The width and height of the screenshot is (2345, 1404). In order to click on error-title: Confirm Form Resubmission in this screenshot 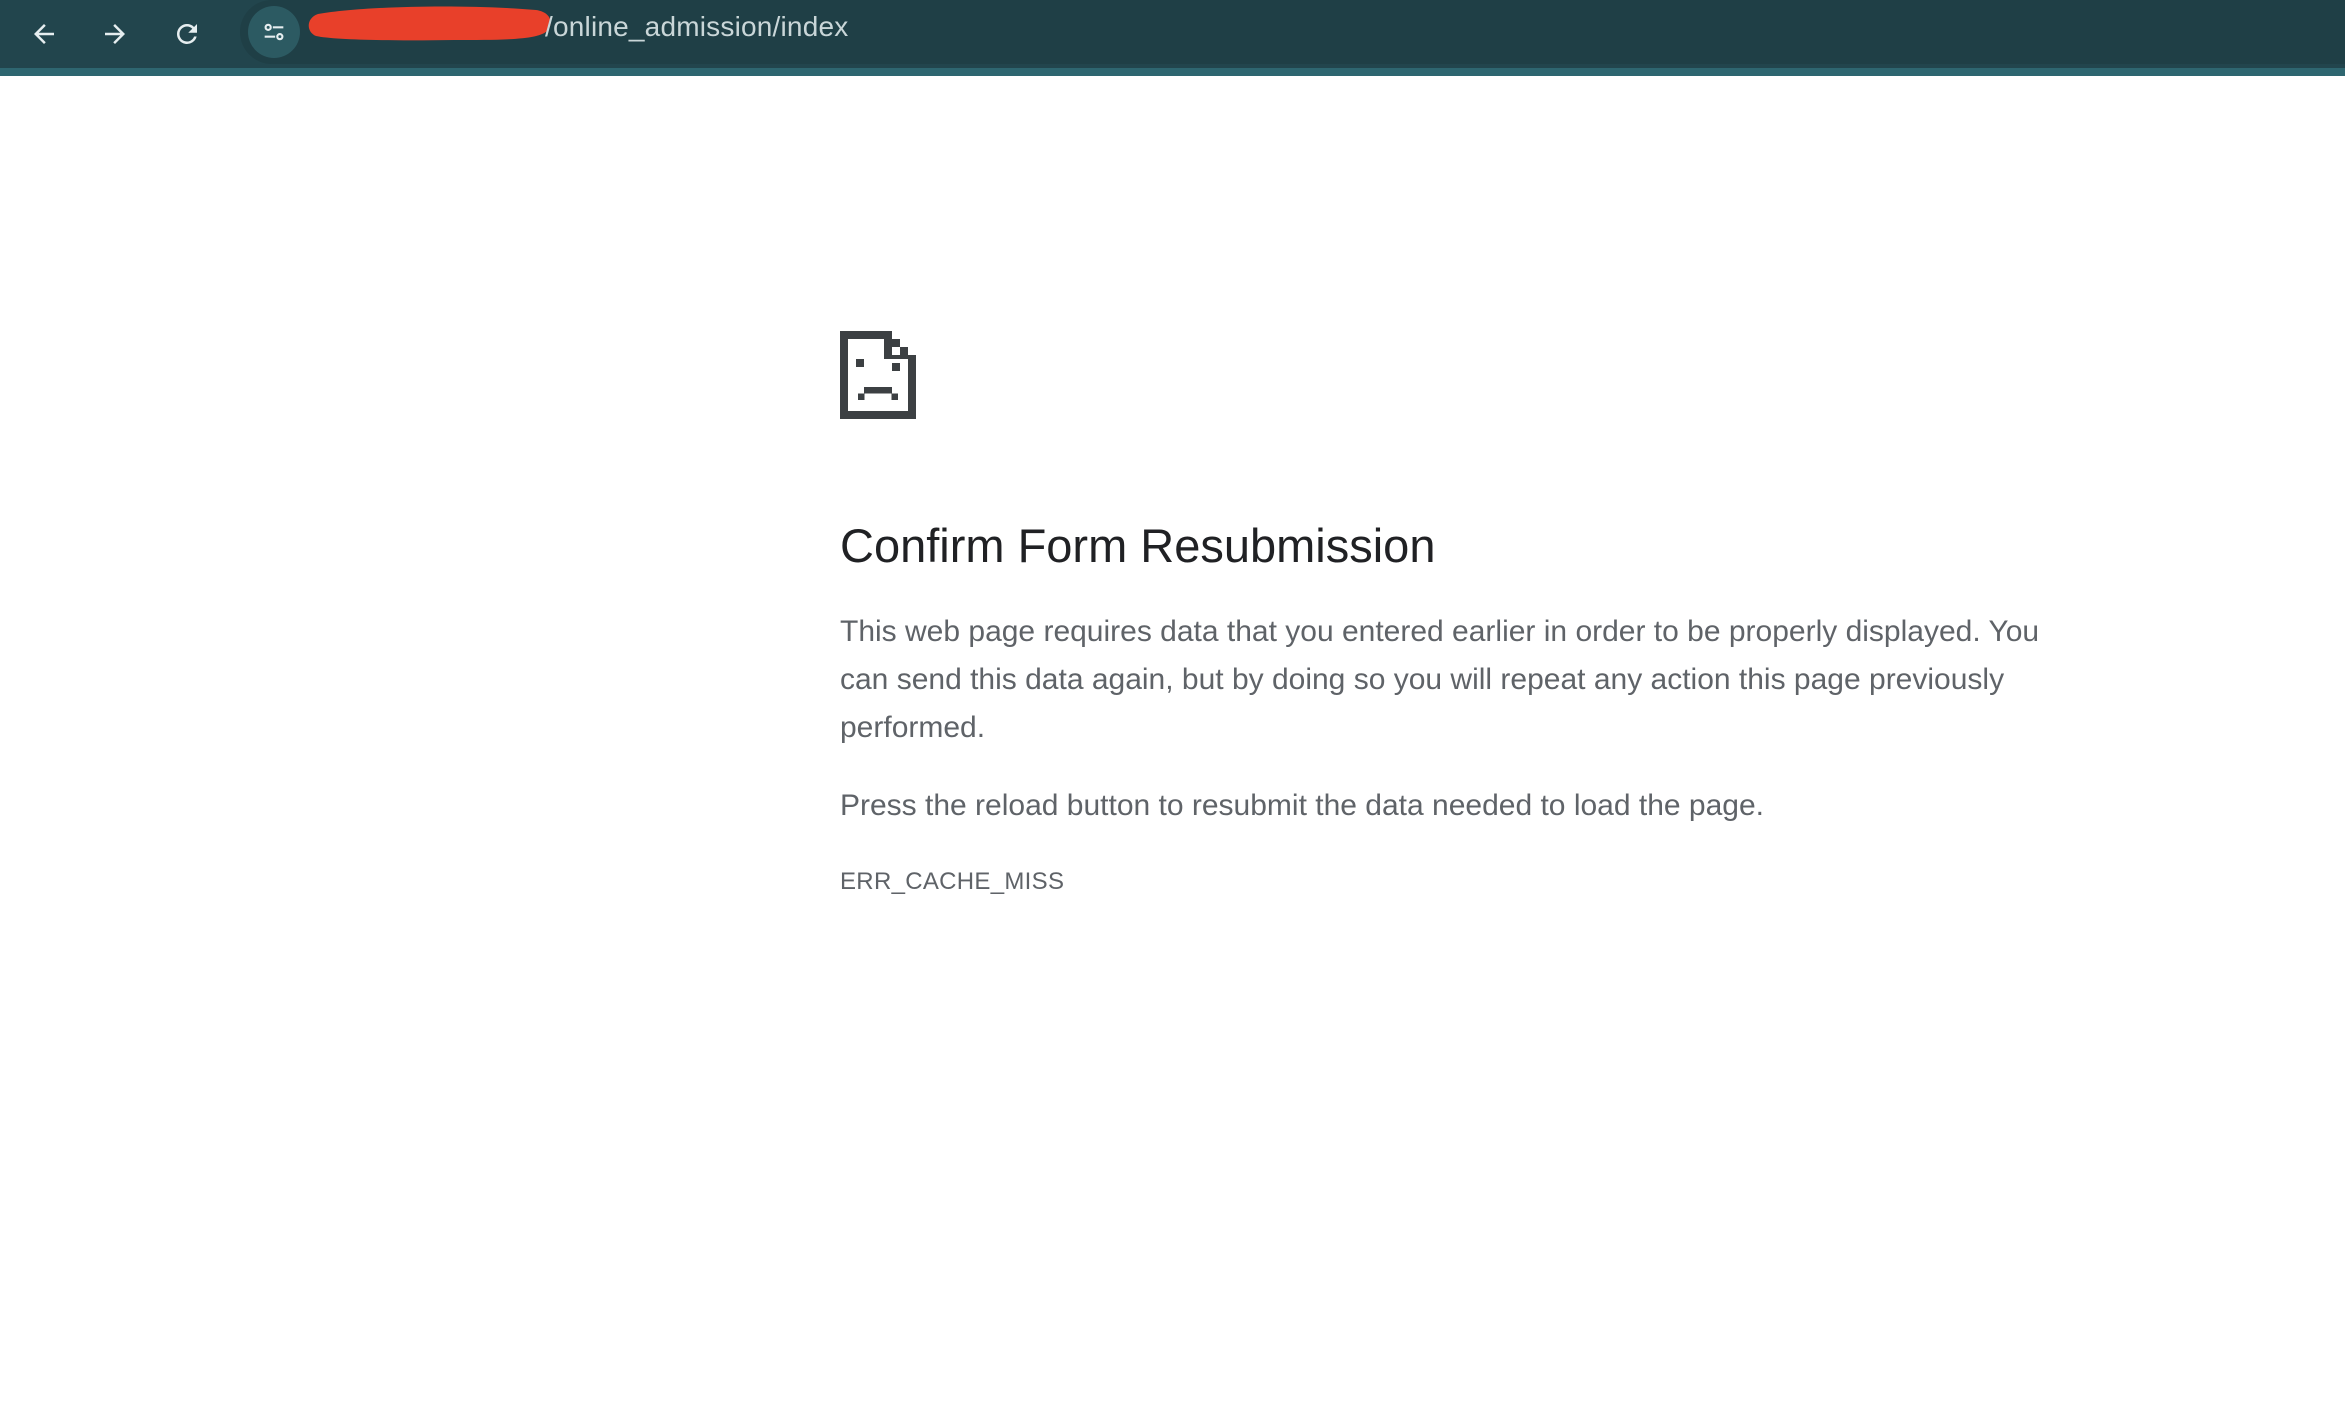, I will do `click(1138, 545)`.